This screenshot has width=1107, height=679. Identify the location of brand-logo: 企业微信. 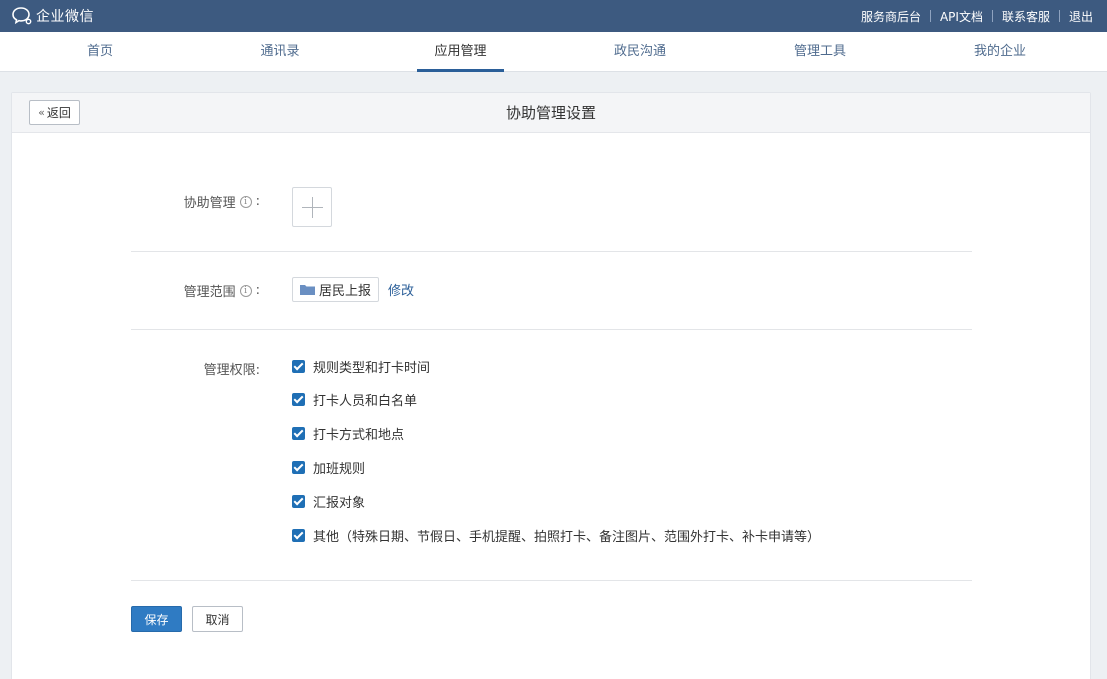
(52, 16).